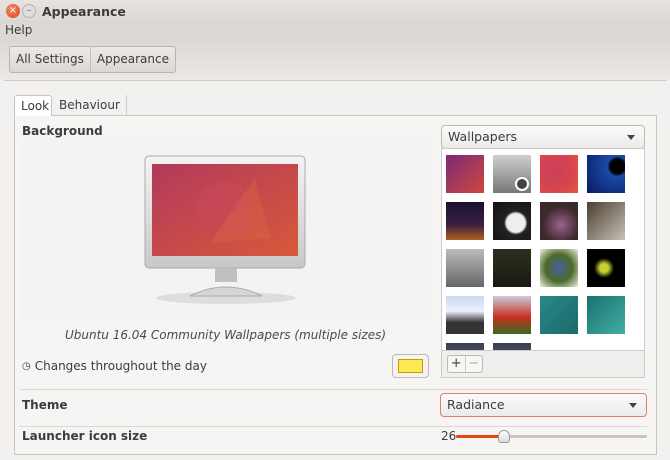  I want to click on breadcrumb: All Settings Appearance, so click(92, 59).